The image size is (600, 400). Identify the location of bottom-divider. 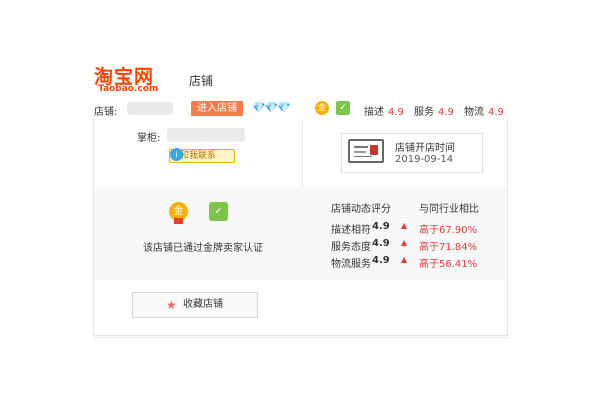
(300, 337).